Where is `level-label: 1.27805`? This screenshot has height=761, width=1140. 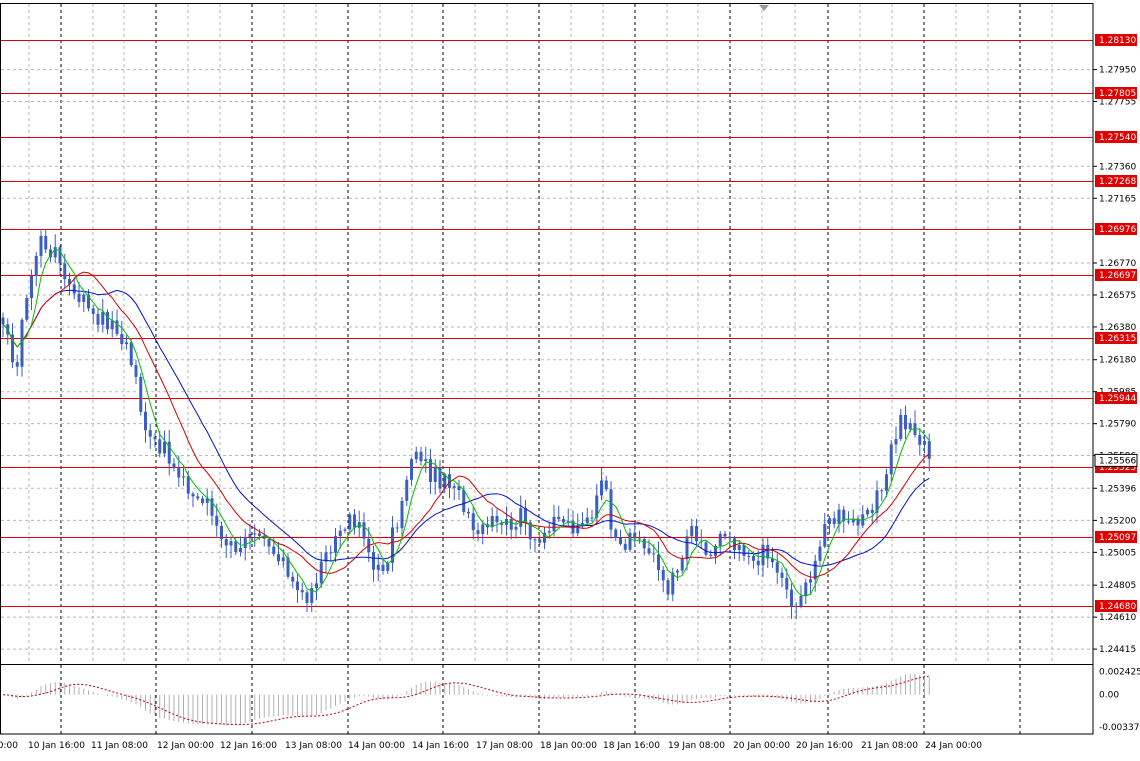
level-label: 1.27805 is located at coordinates (1117, 94).